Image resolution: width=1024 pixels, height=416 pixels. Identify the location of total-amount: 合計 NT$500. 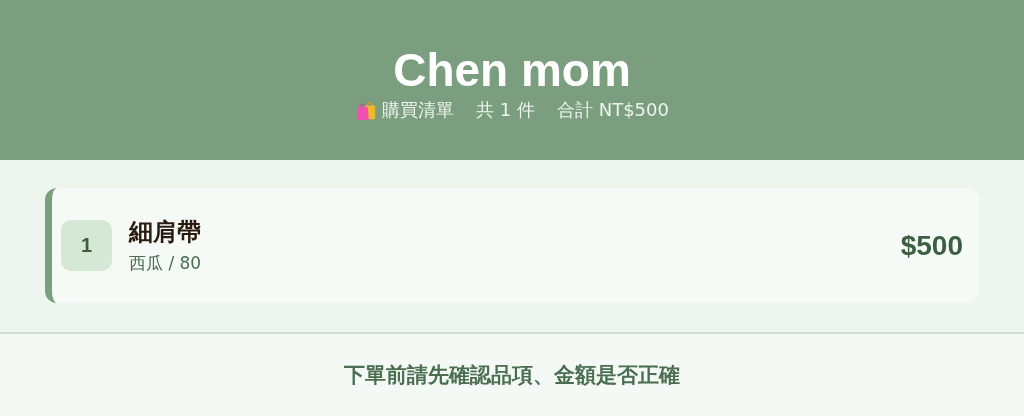
(612, 110).